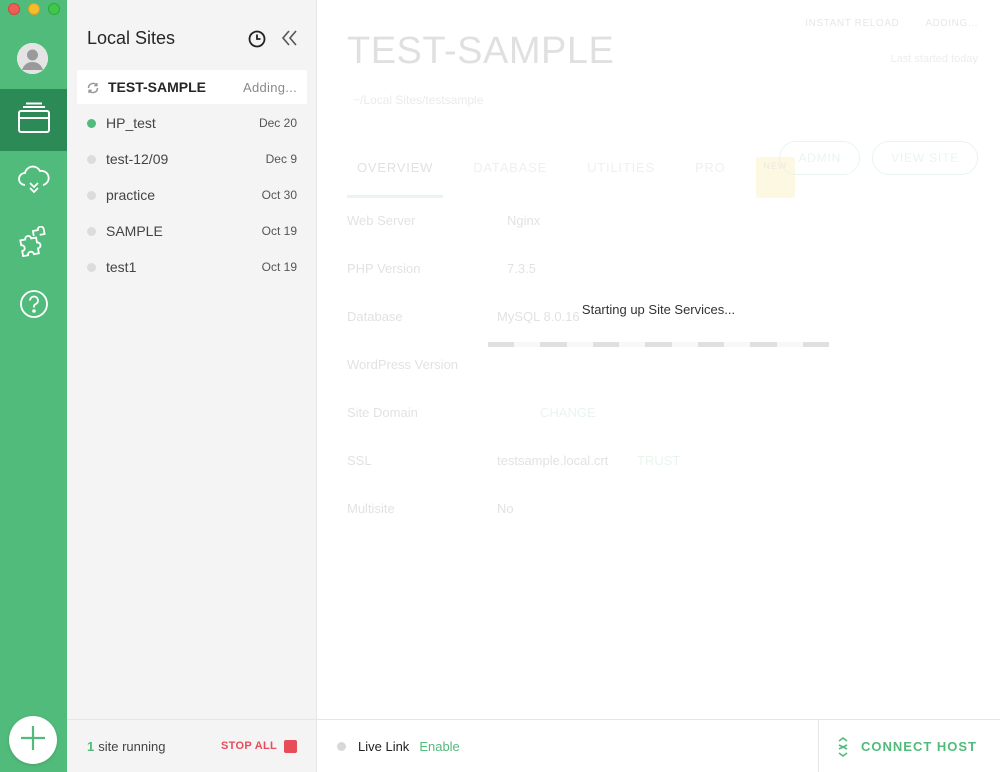 The width and height of the screenshot is (1000, 772). I want to click on tab-utilities: UTILITIES, so click(621, 179).